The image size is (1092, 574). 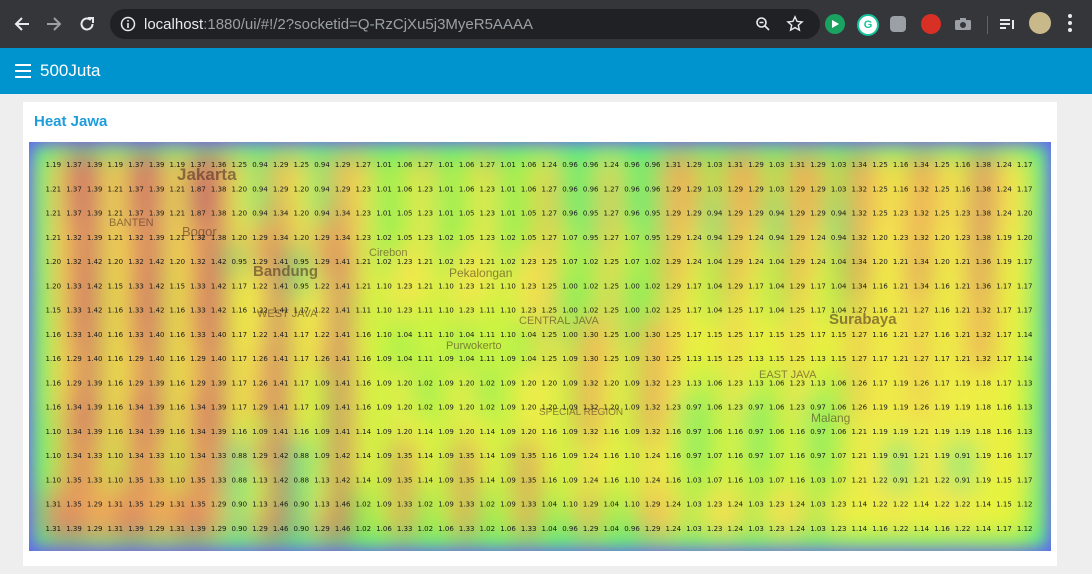 What do you see at coordinates (23, 71) in the screenshot?
I see `hamburger-menu-icon` at bounding box center [23, 71].